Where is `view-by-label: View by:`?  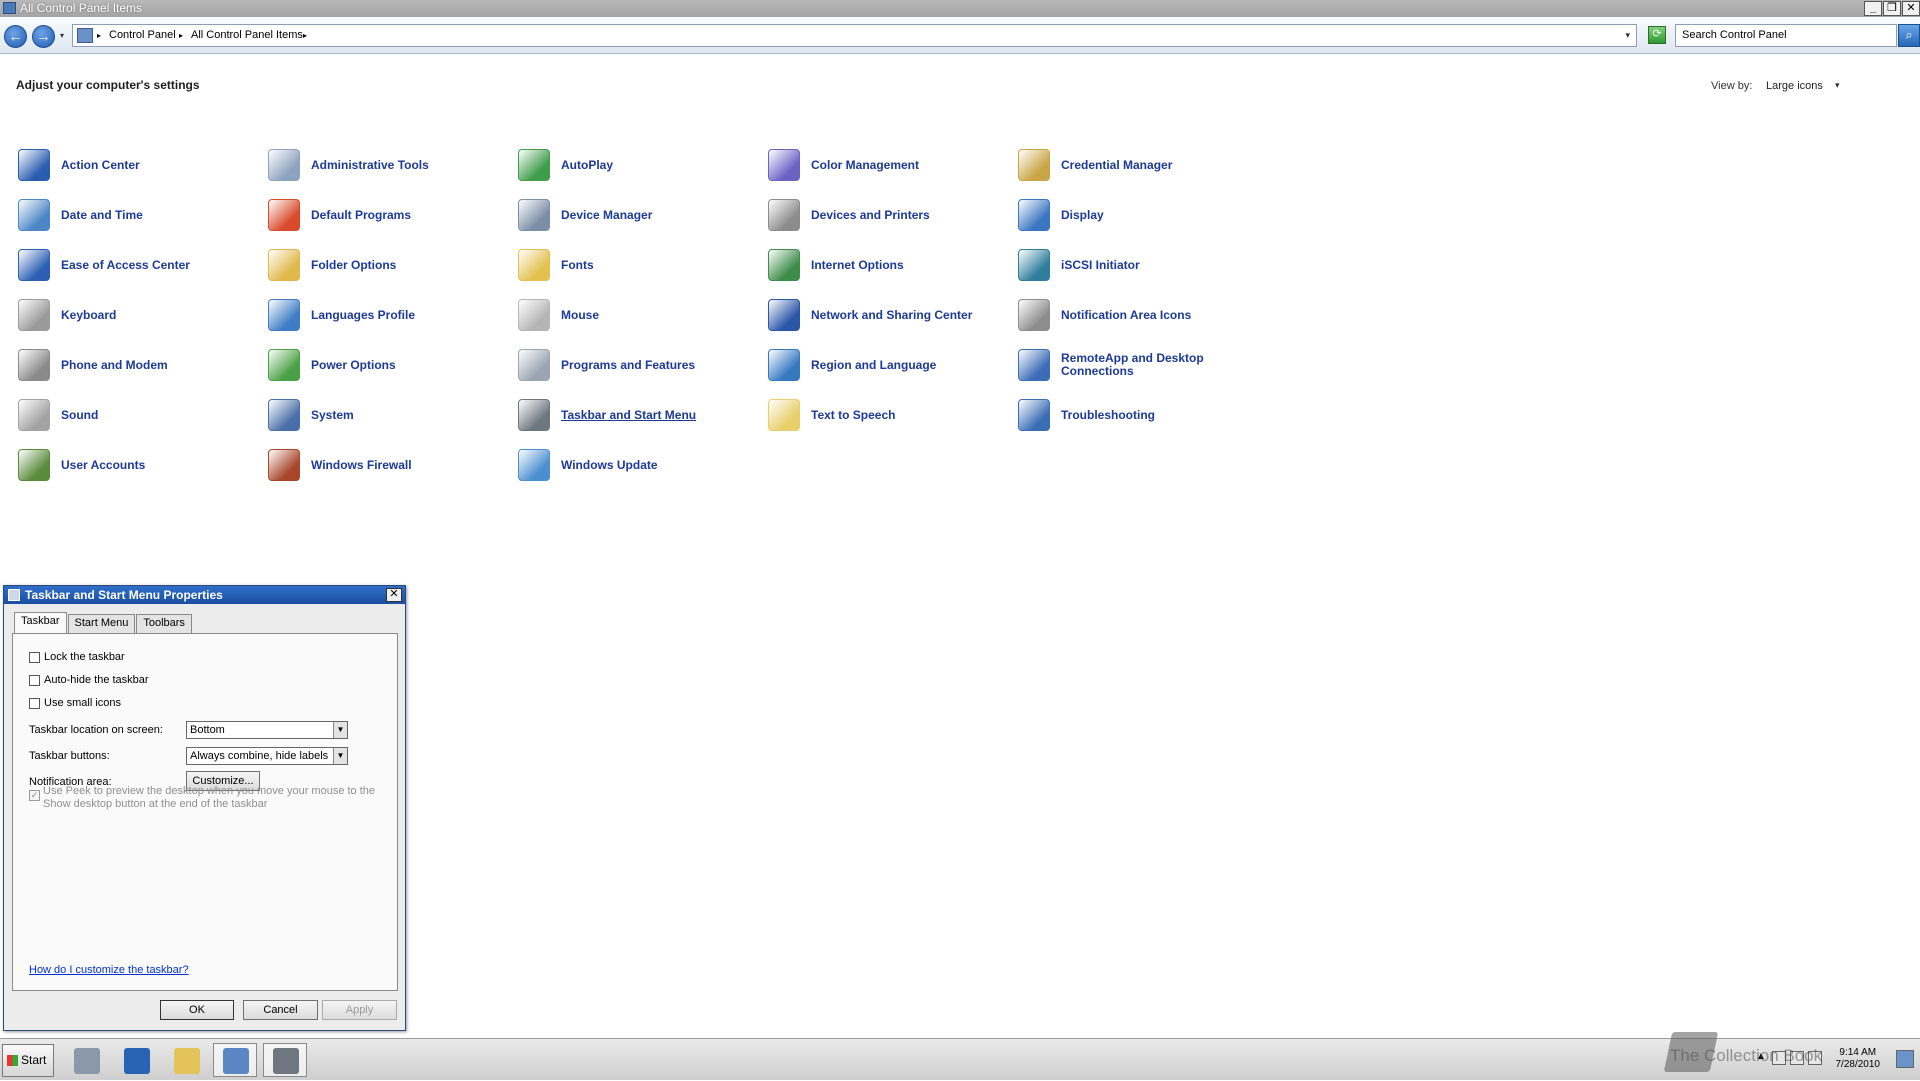
view-by-label: View by: is located at coordinates (1732, 86).